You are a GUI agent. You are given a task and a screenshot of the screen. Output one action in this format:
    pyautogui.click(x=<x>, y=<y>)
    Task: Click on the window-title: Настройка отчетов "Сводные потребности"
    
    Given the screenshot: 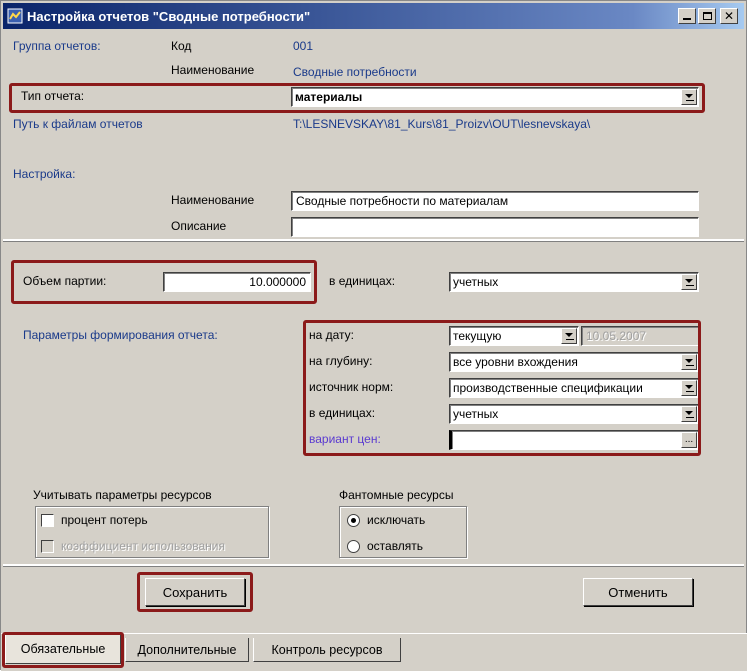 What is the action you would take?
    pyautogui.click(x=169, y=16)
    